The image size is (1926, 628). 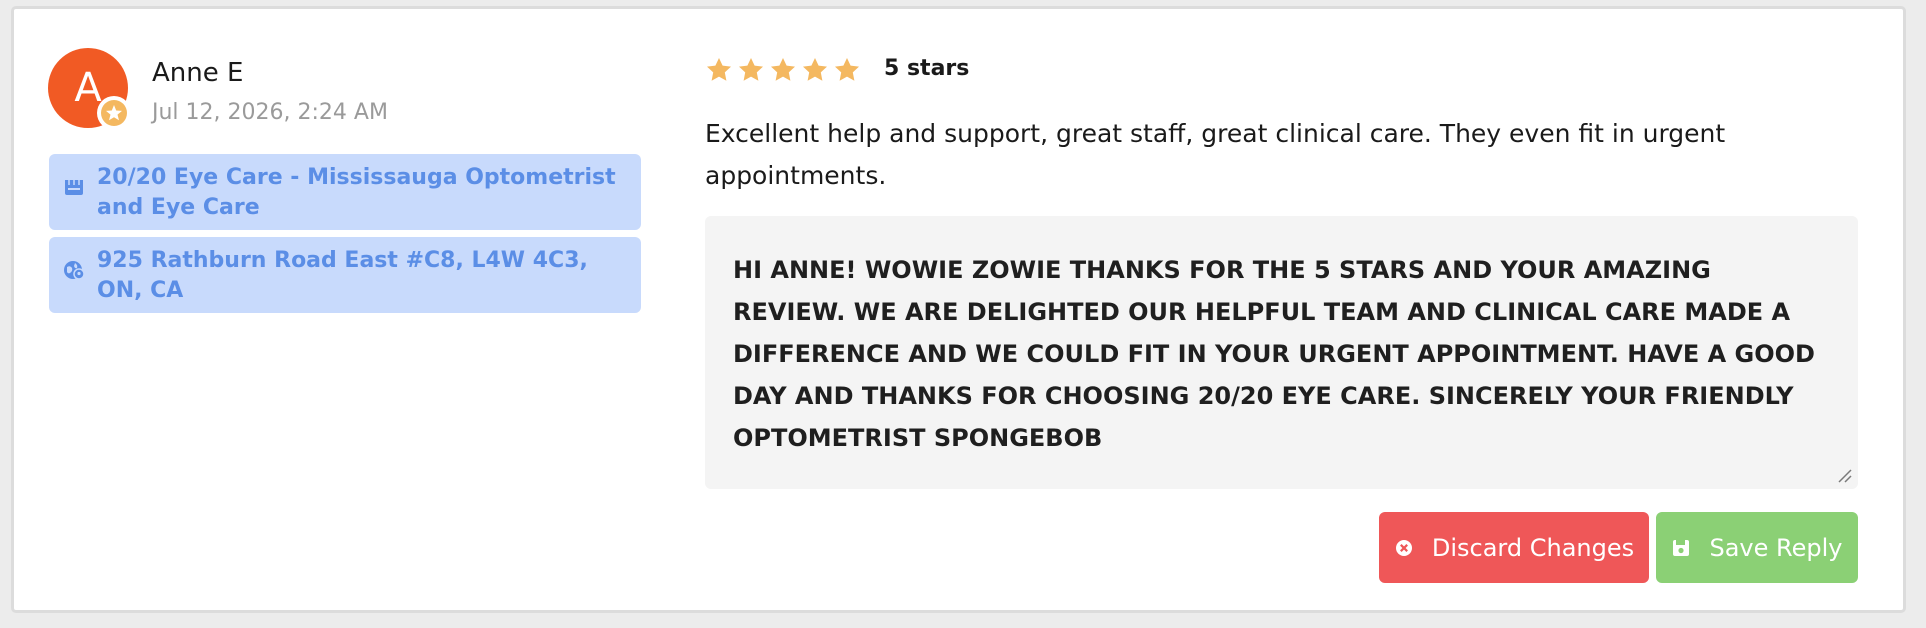 What do you see at coordinates (1681, 547) in the screenshot?
I see `floppy-disk-icon` at bounding box center [1681, 547].